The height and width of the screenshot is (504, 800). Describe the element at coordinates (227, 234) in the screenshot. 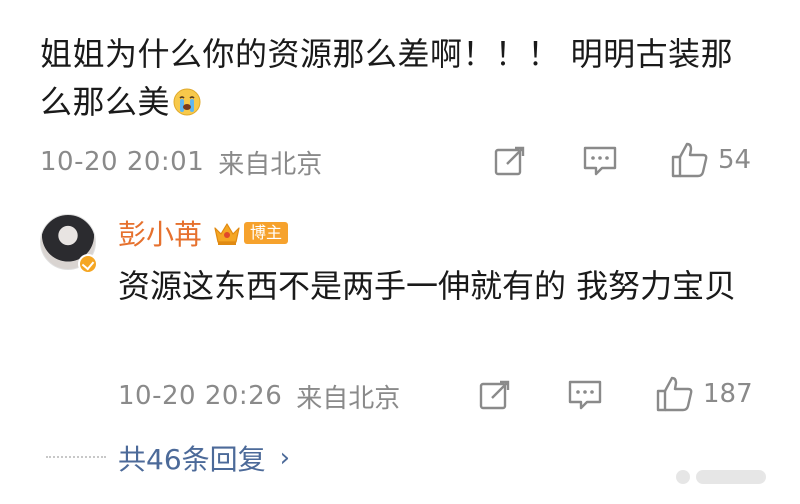

I see `crown-icon` at that location.